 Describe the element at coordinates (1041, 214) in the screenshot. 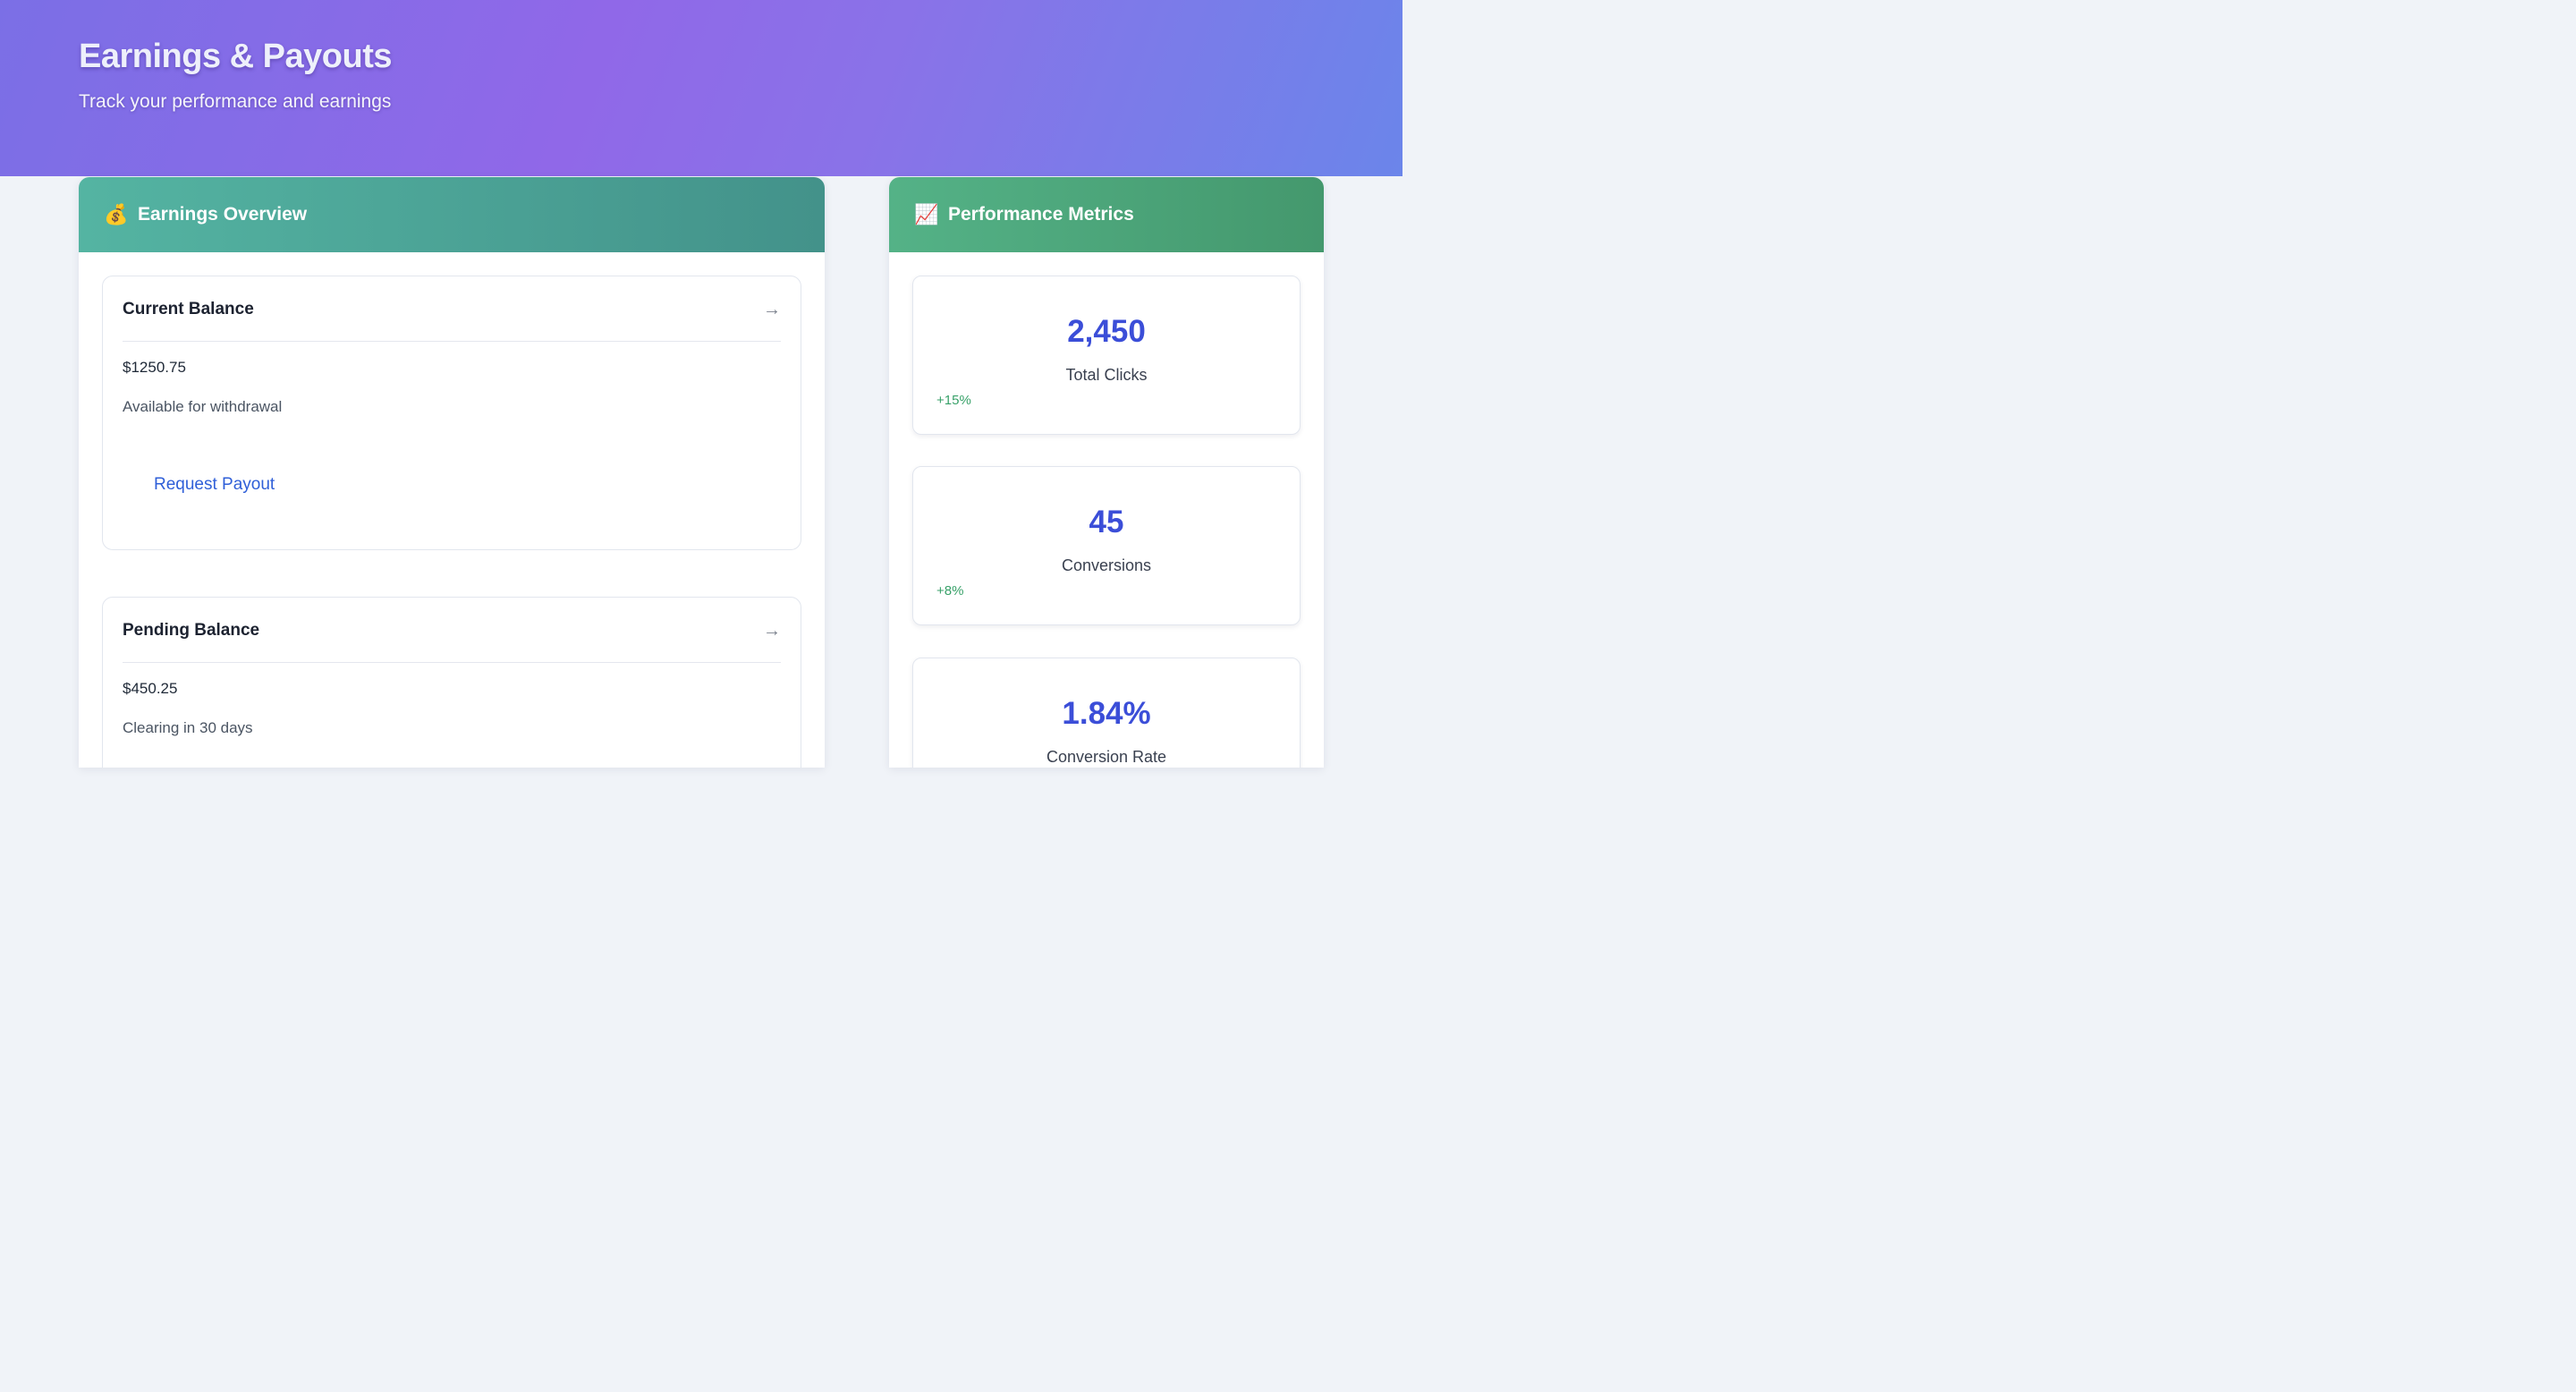

I see `performance-metrics-title: Performance Metrics` at that location.